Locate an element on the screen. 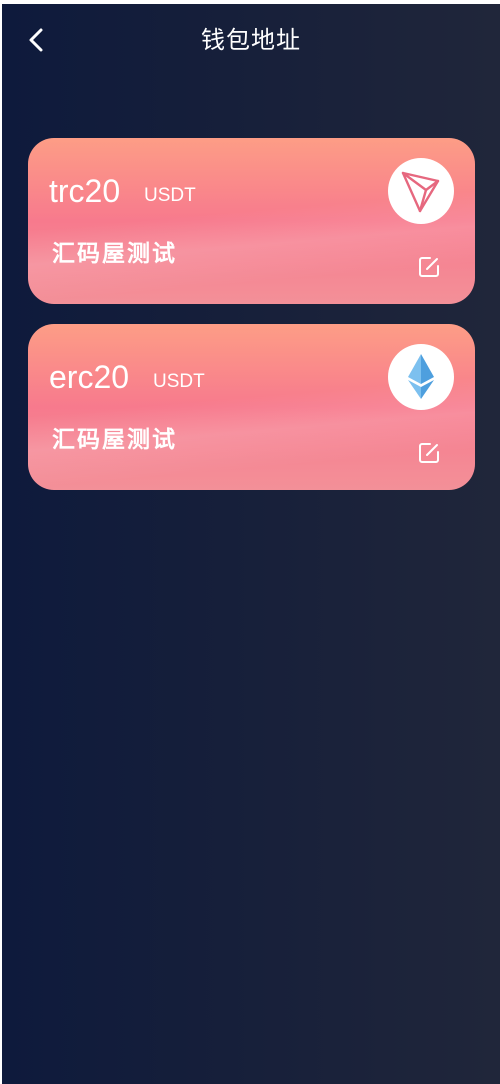 This screenshot has height=1084, width=500. wallet-card-trc20: trc20 USDT 汇码屋测试 is located at coordinates (251, 221).